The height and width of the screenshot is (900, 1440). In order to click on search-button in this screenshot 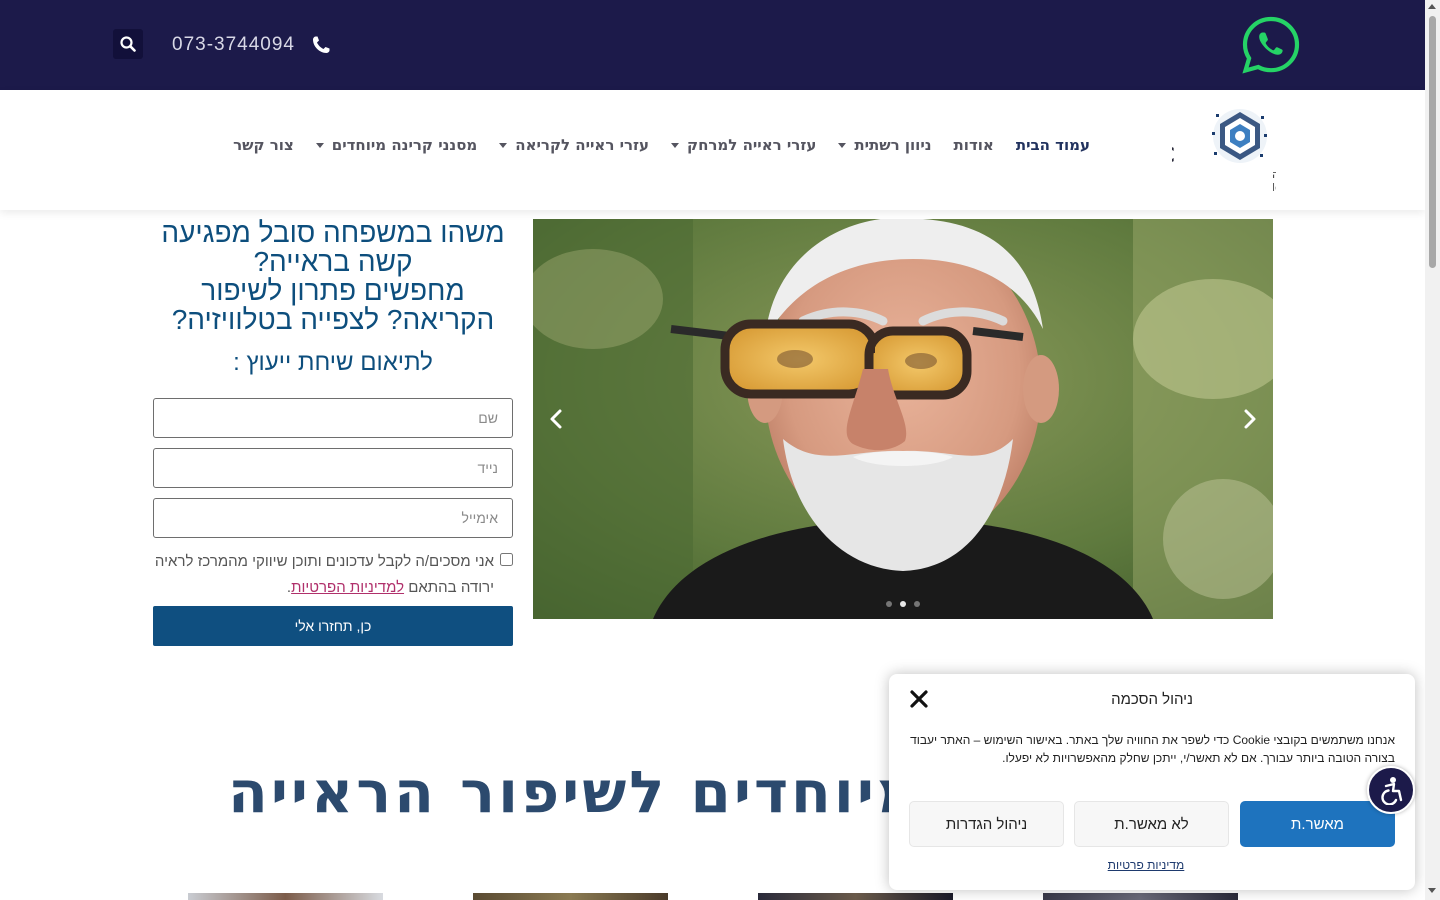, I will do `click(128, 44)`.